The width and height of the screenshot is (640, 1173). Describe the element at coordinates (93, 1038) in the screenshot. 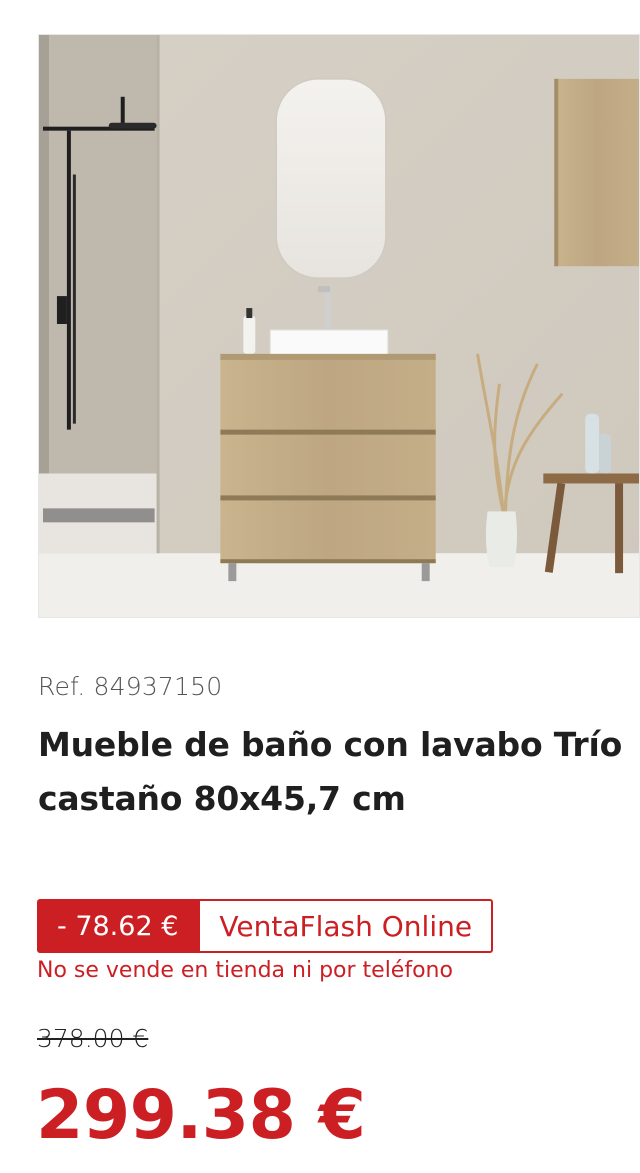

I see `old-price: 378.00 €` at that location.